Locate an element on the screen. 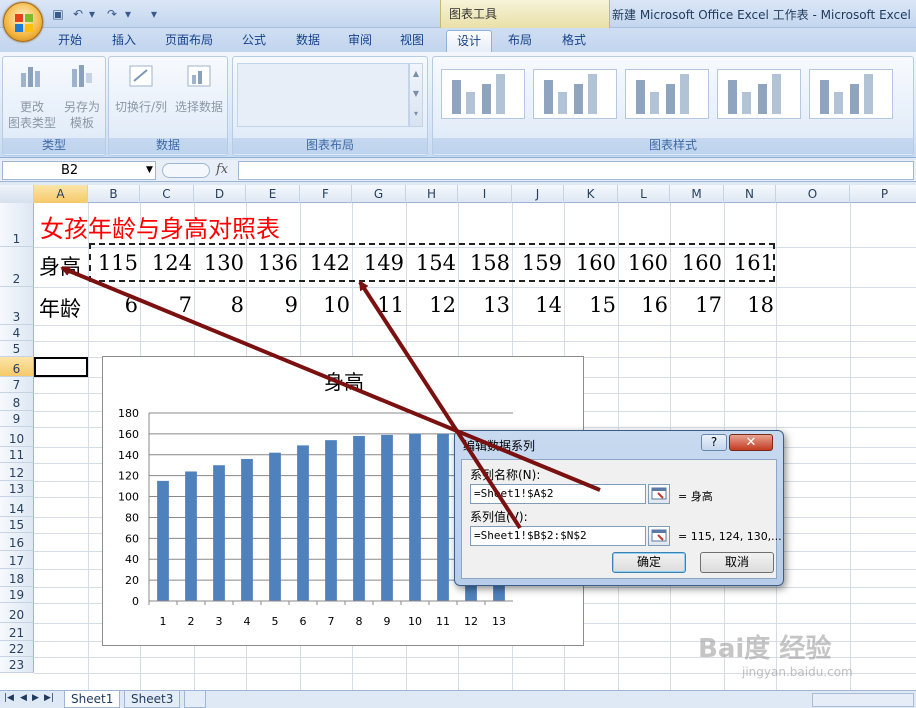 Image resolution: width=916 pixels, height=708 pixels. sheet-tab-sheet1: Sheet1 is located at coordinates (92, 699).